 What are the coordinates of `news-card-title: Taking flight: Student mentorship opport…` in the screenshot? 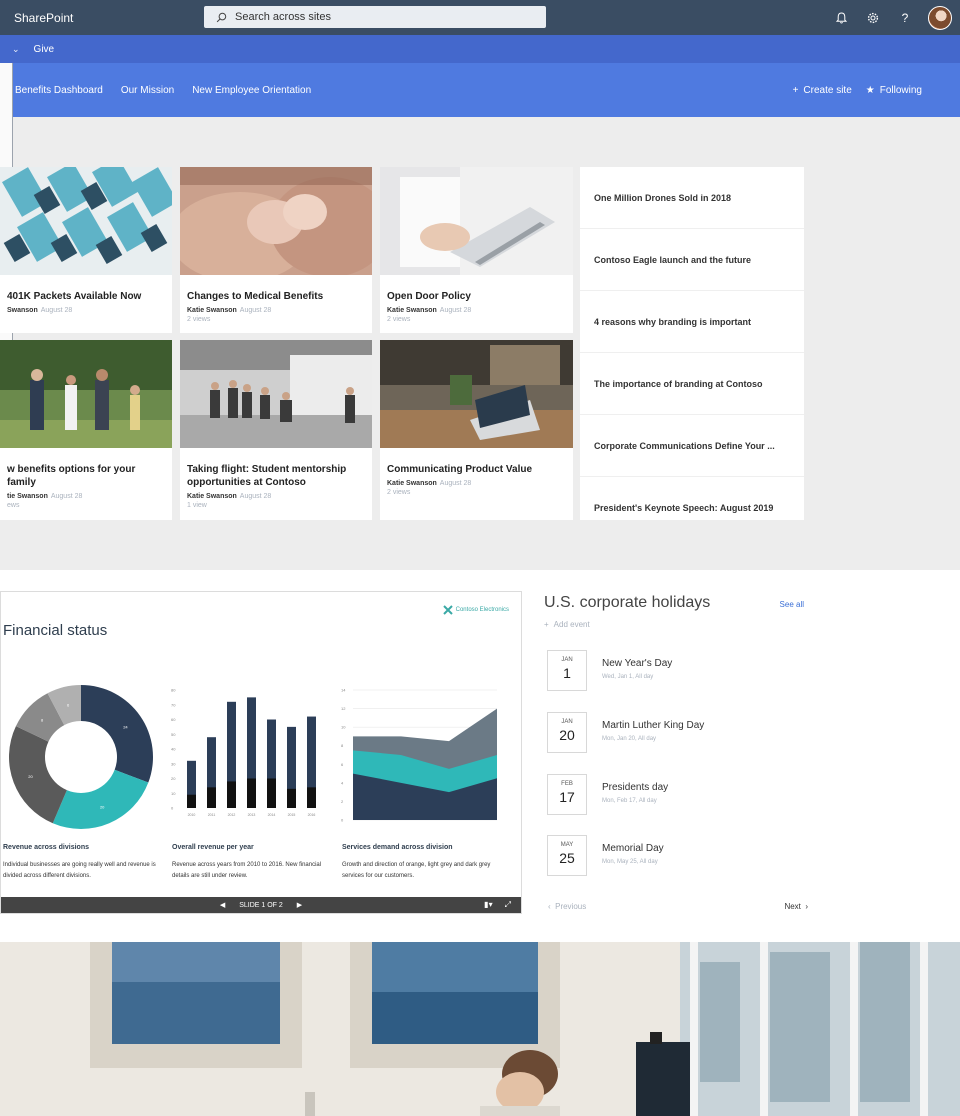 It's located at (276, 471).